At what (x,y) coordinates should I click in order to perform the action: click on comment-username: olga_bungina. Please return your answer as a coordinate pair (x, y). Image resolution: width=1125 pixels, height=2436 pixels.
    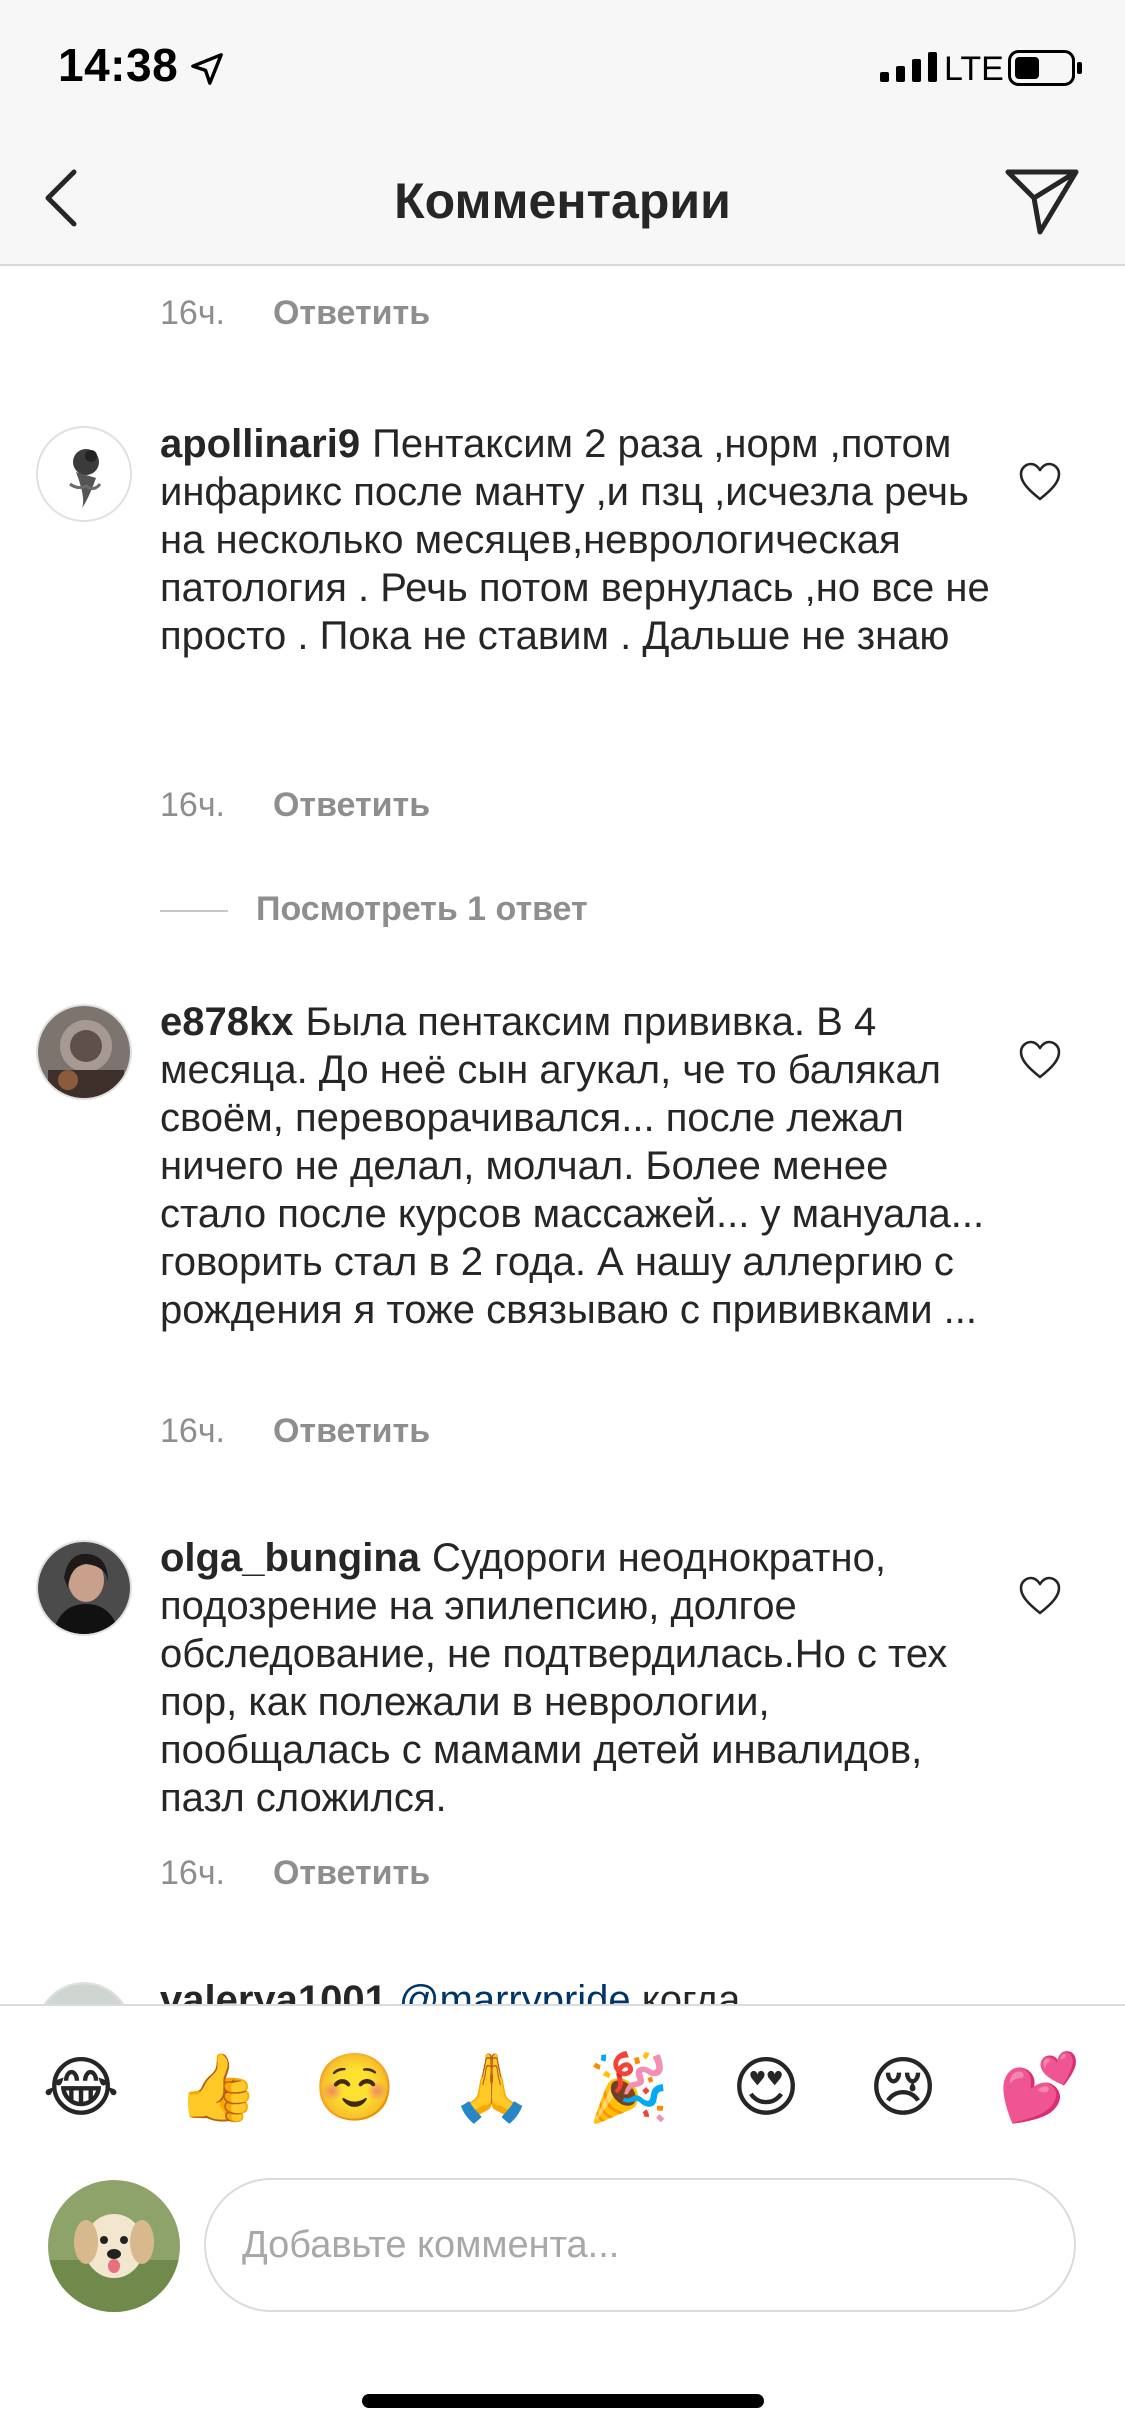
    Looking at the image, I should click on (290, 1558).